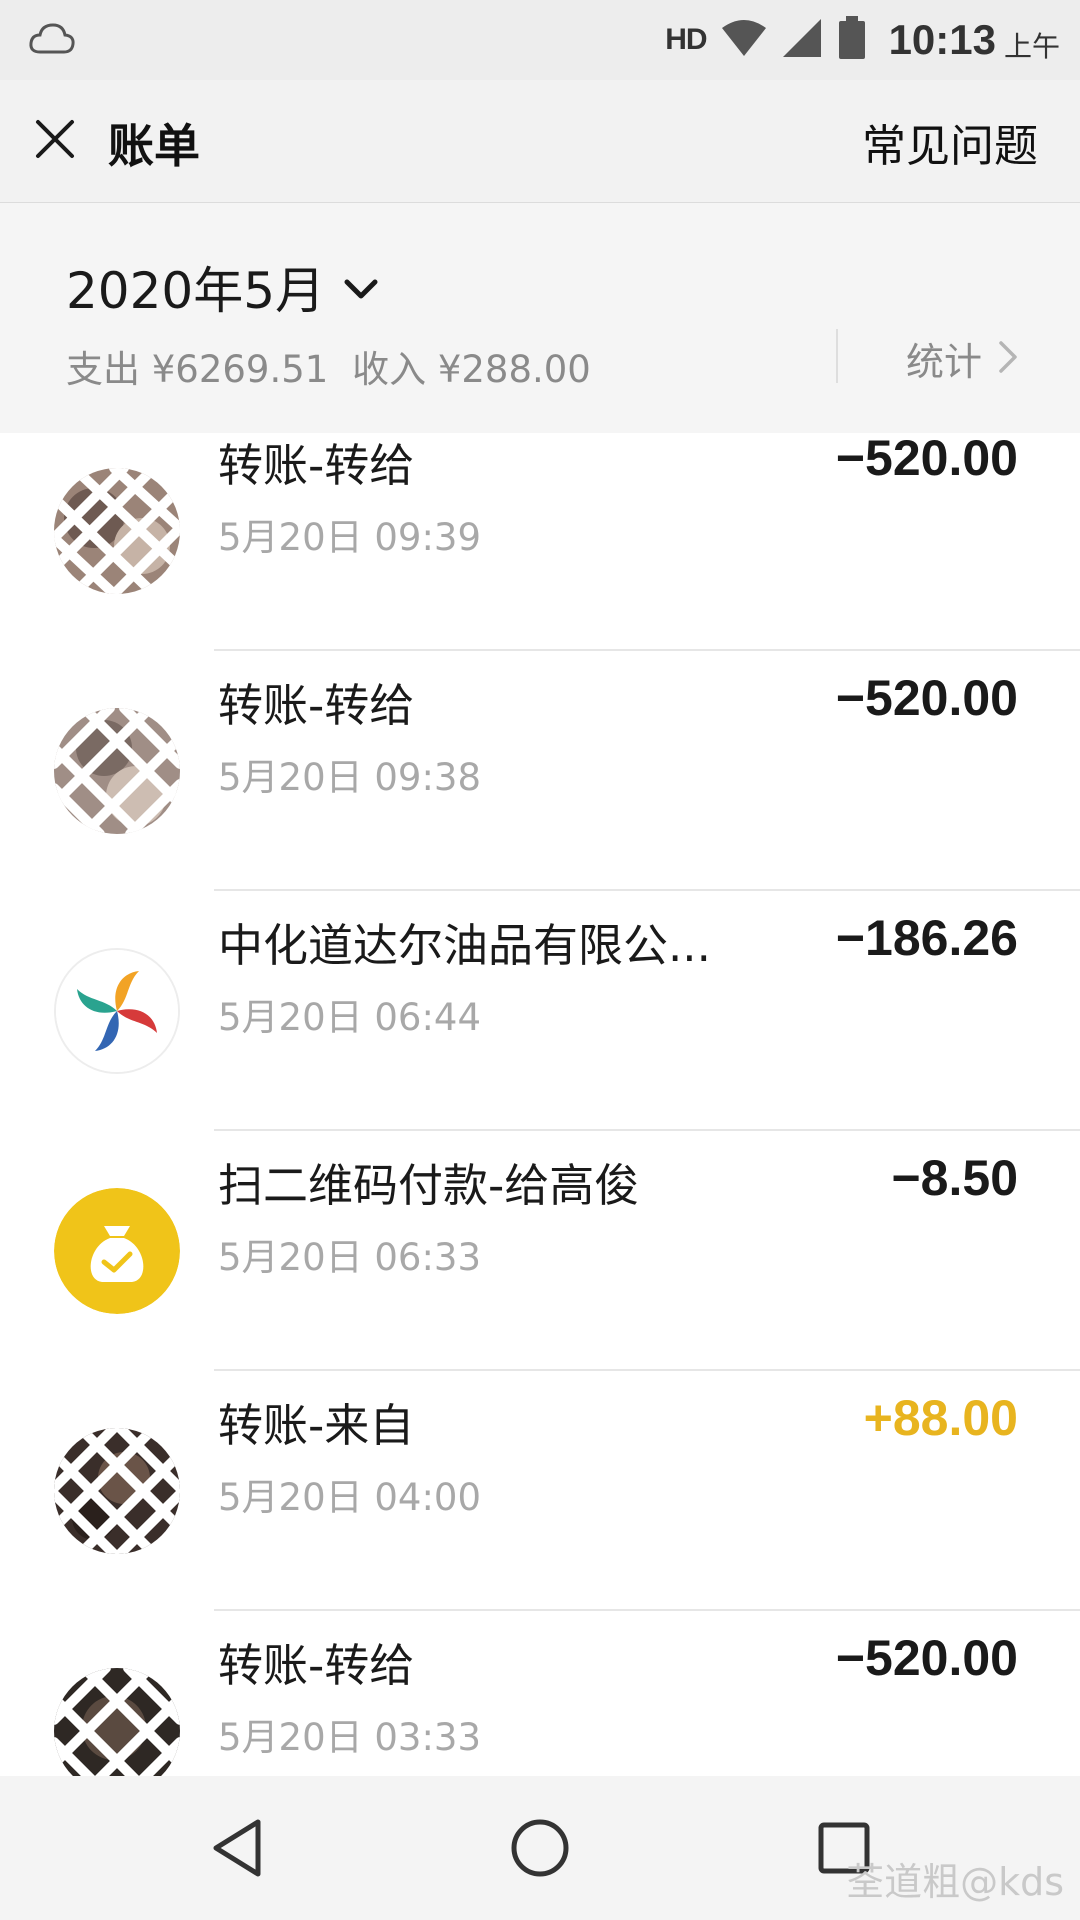 The image size is (1080, 1920). I want to click on fuel-company-logo, so click(117, 1011).